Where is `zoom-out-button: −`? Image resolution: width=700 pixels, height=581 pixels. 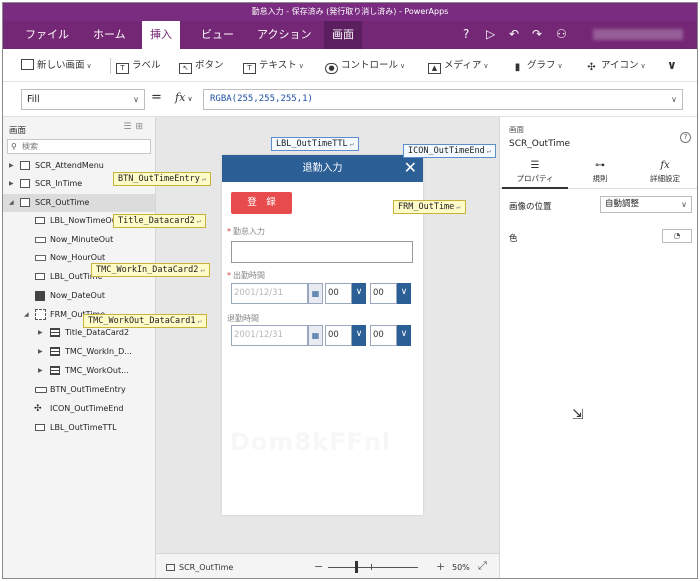
zoom-out-button: − is located at coordinates (318, 566).